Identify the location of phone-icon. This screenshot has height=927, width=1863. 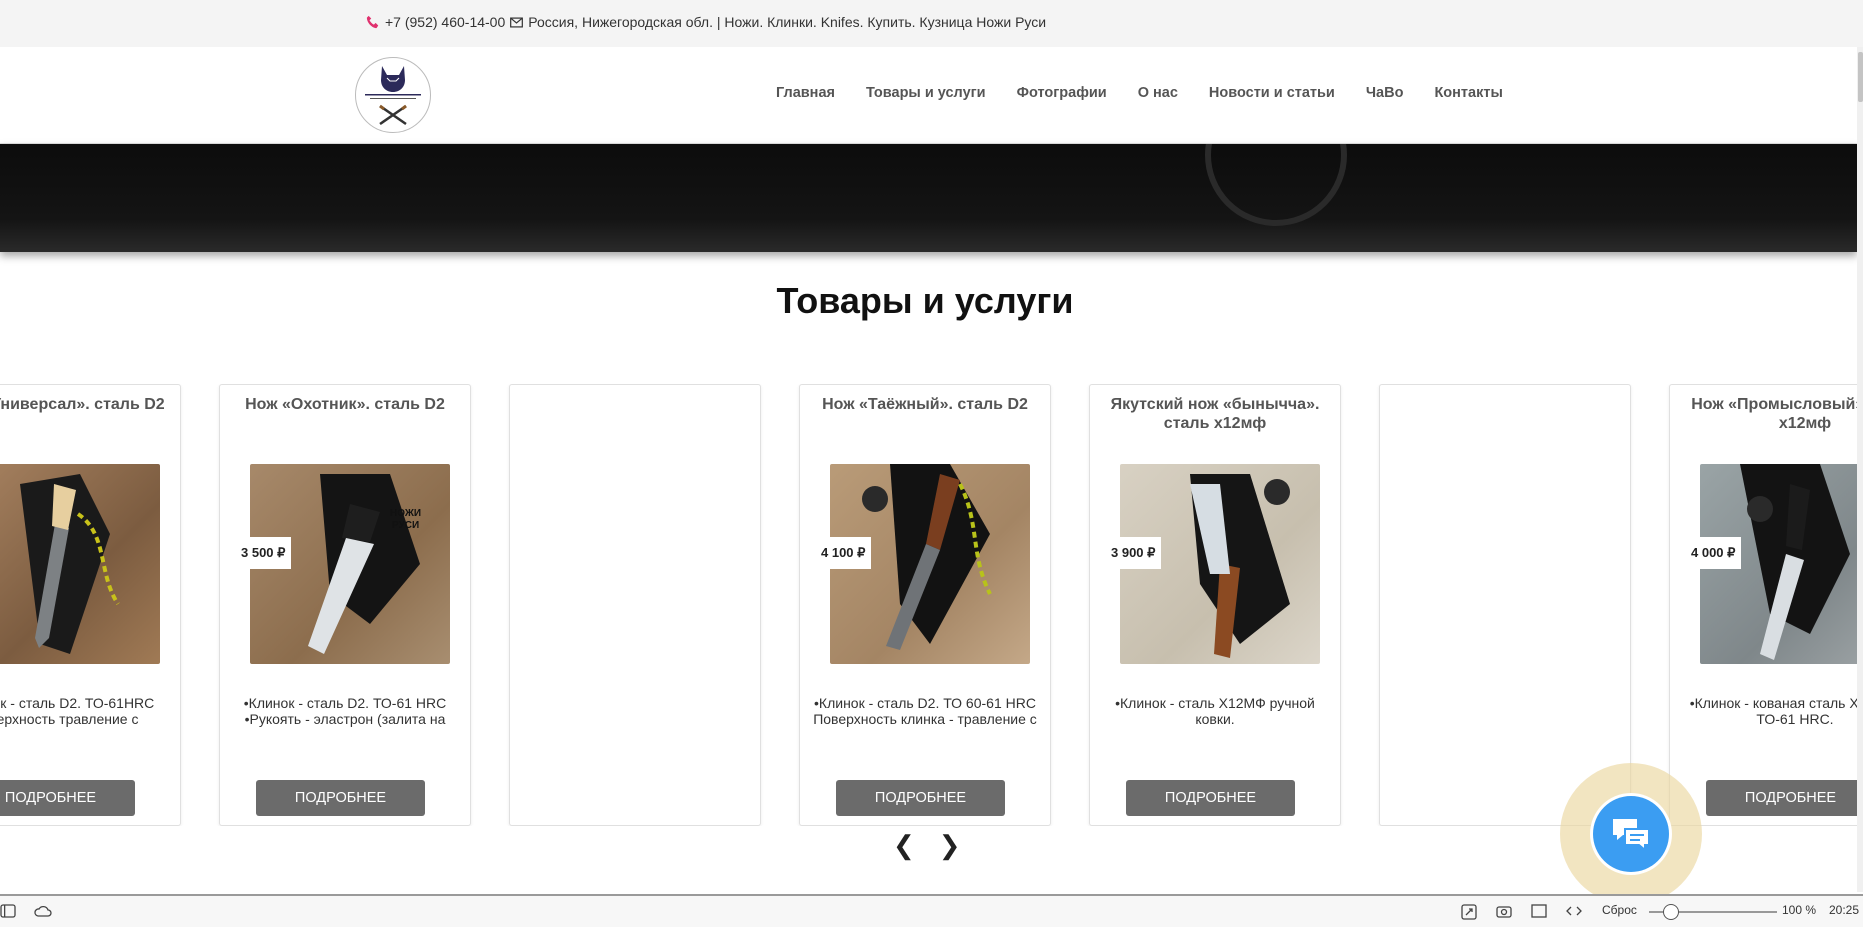
(373, 22).